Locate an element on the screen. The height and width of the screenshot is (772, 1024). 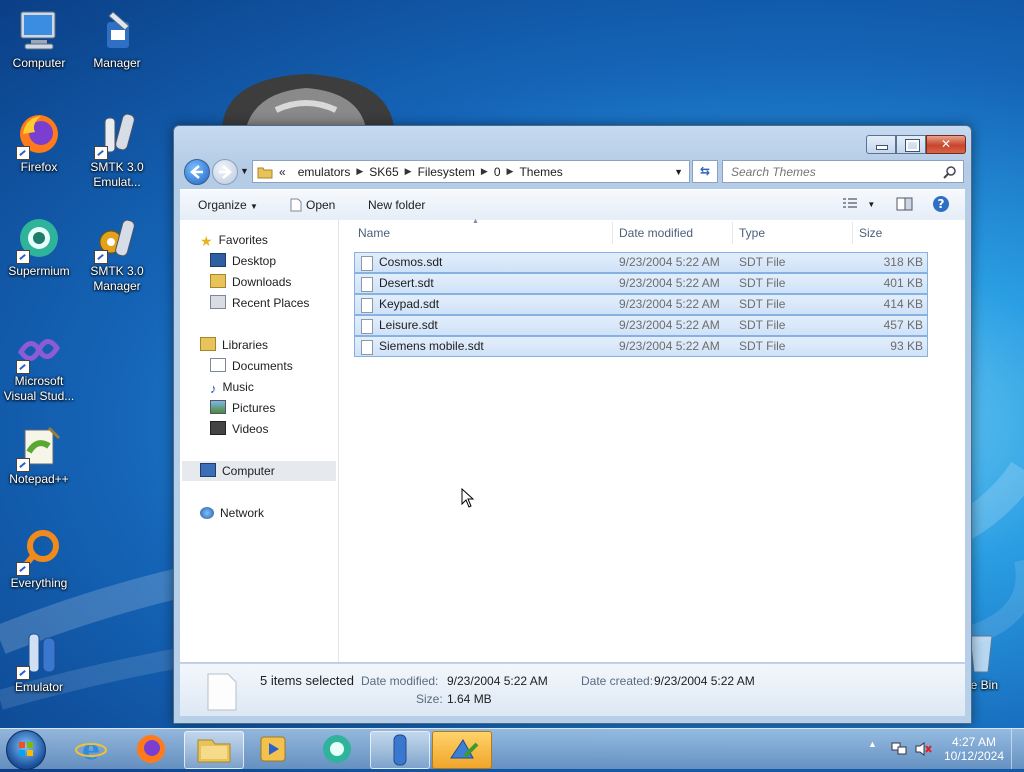
nav-documents: Documents is located at coordinates (251, 366).